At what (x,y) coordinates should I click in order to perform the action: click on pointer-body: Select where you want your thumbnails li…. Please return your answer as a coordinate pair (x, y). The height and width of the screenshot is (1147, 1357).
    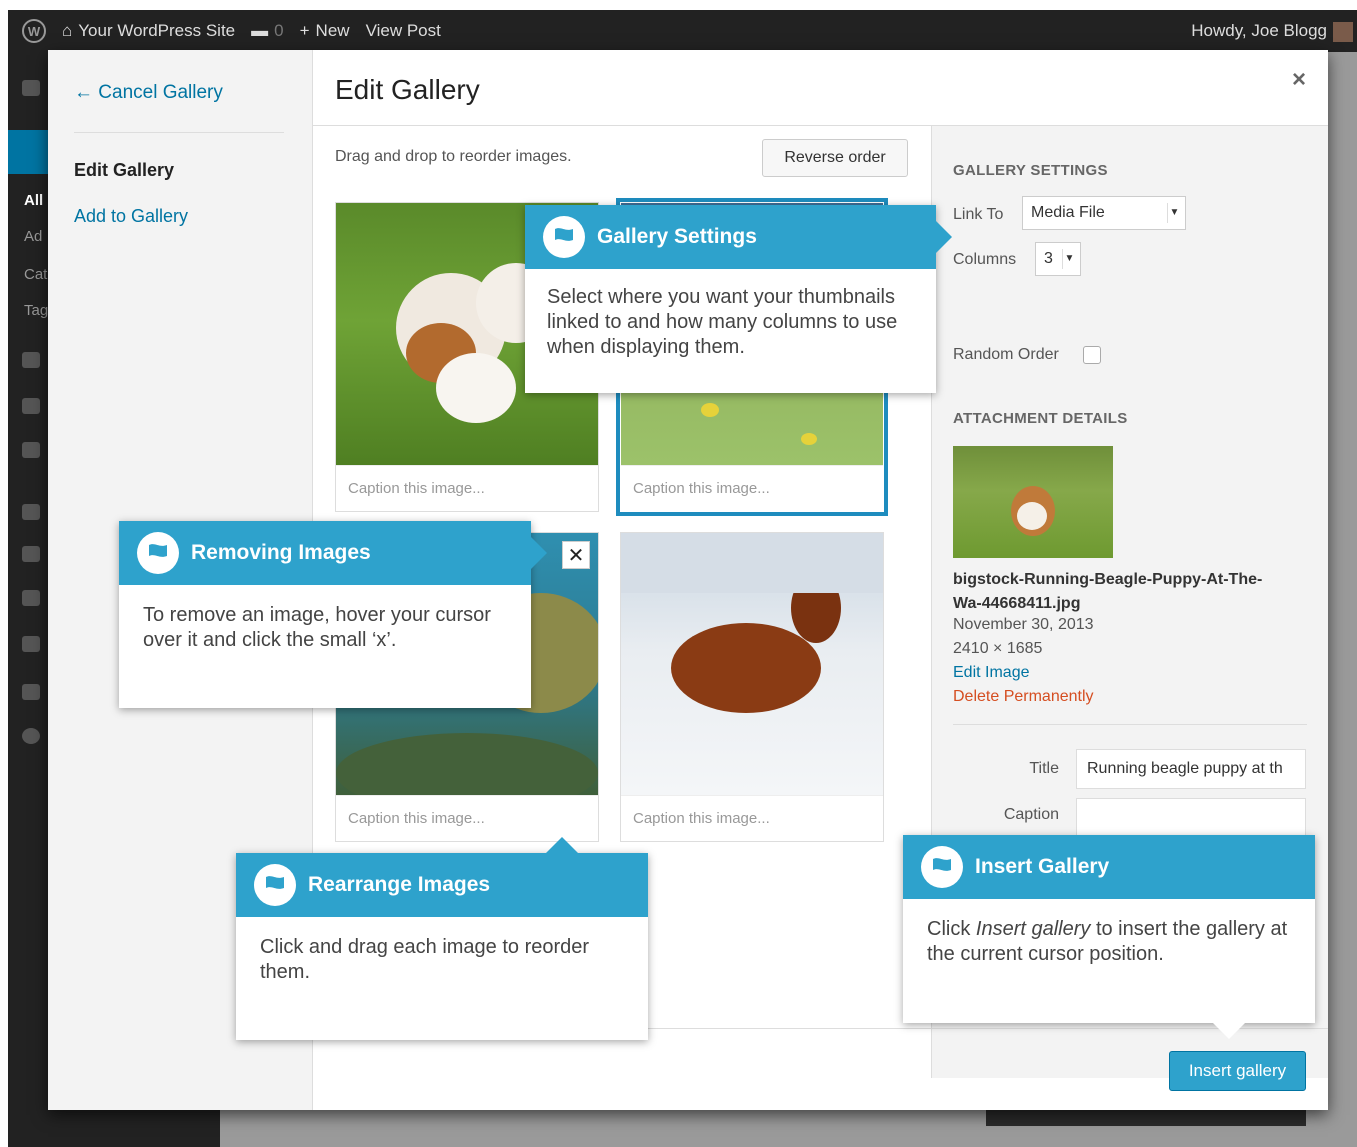
    Looking at the image, I should click on (722, 322).